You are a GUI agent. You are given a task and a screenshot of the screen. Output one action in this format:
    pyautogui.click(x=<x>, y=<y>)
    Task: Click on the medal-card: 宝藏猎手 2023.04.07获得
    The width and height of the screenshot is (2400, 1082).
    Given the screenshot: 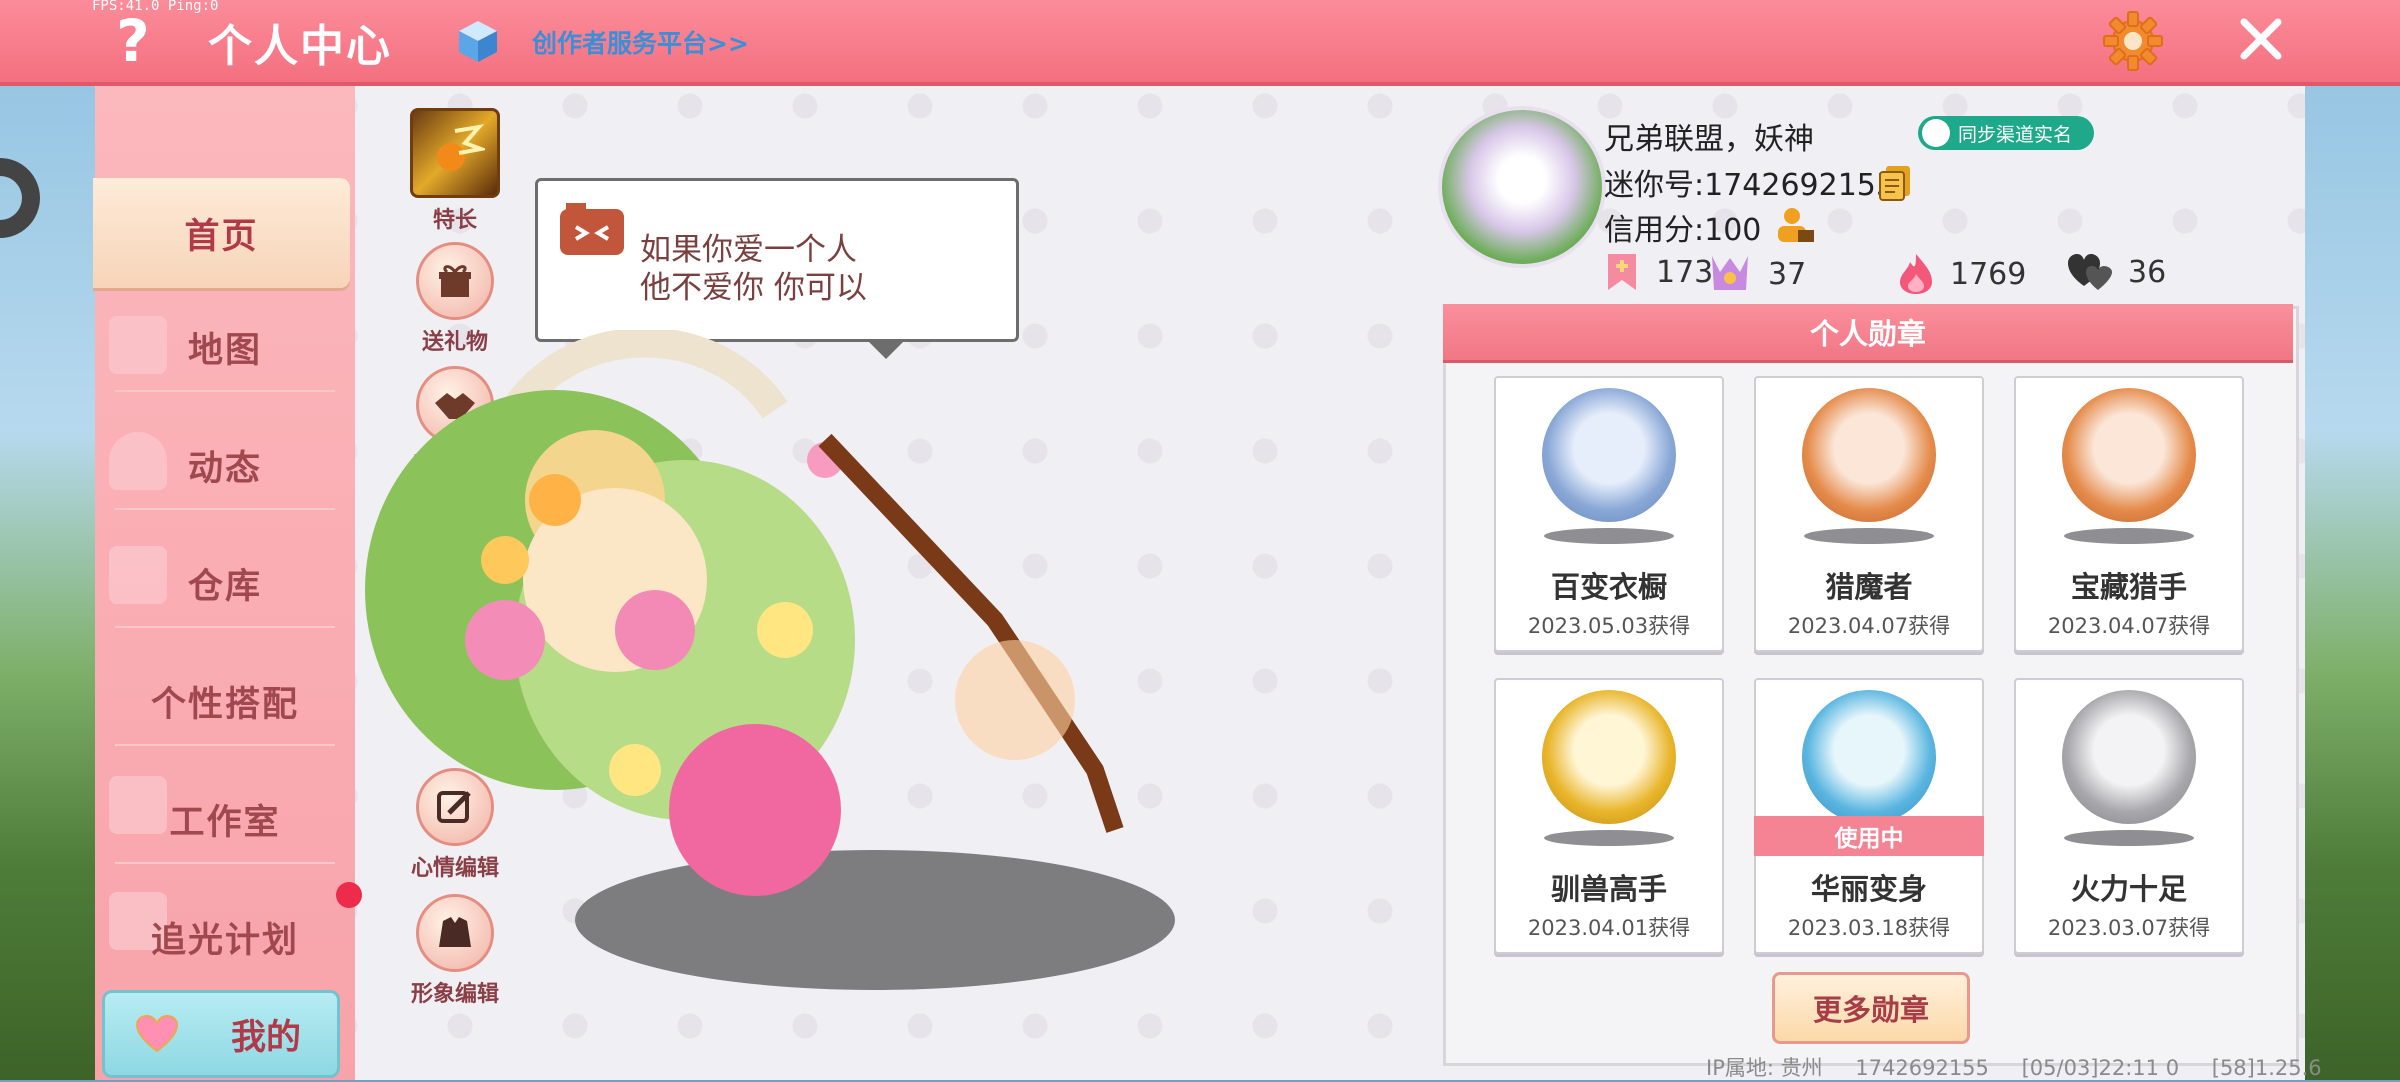 What is the action you would take?
    pyautogui.click(x=2129, y=514)
    